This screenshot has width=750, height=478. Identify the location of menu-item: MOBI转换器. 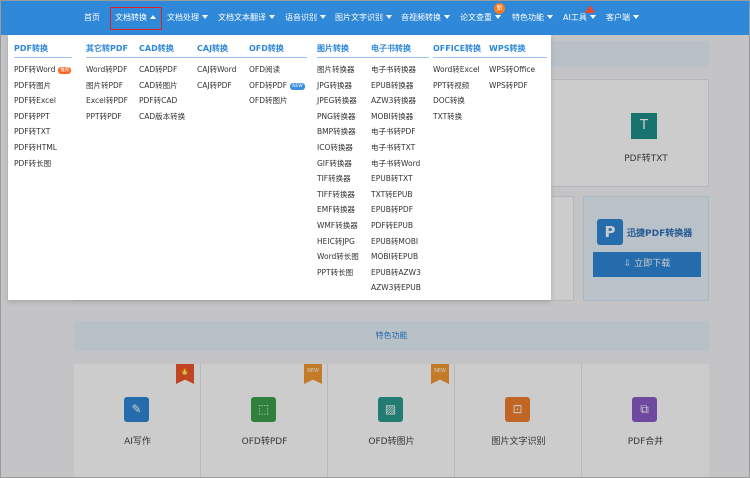
(400, 117).